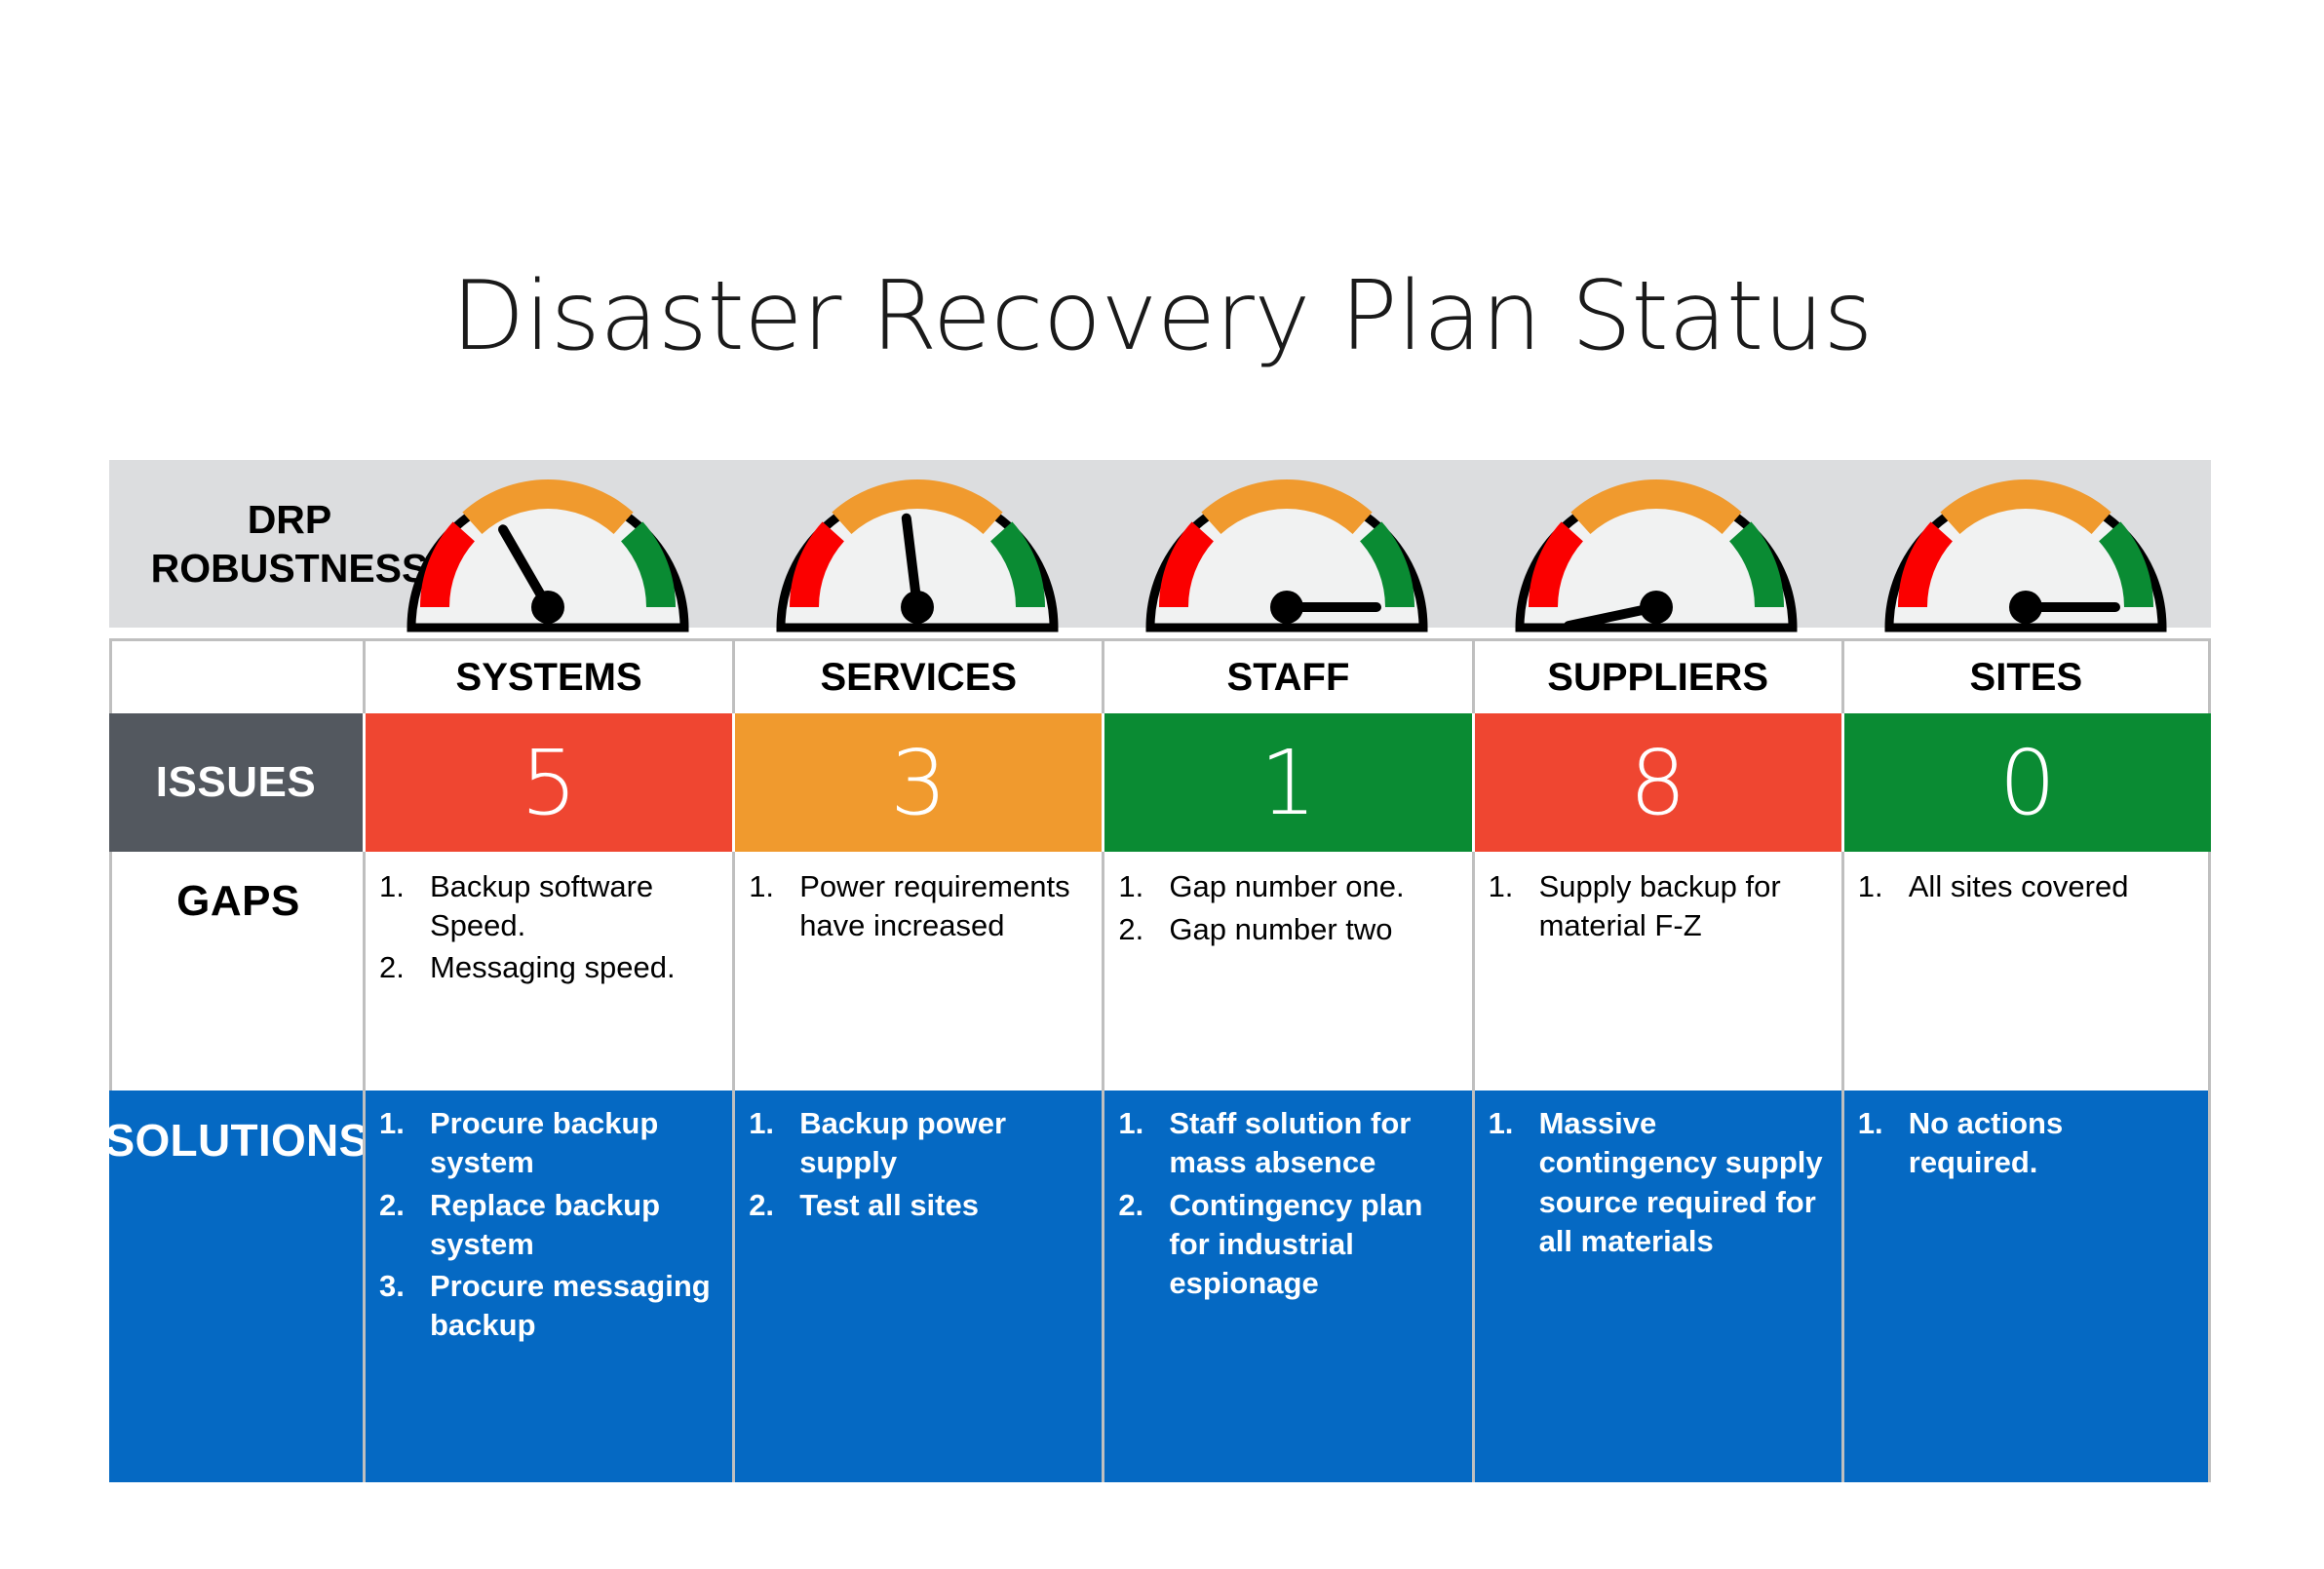 The height and width of the screenshot is (1569, 2324). Describe the element at coordinates (548, 536) in the screenshot. I see `gauge-systems` at that location.